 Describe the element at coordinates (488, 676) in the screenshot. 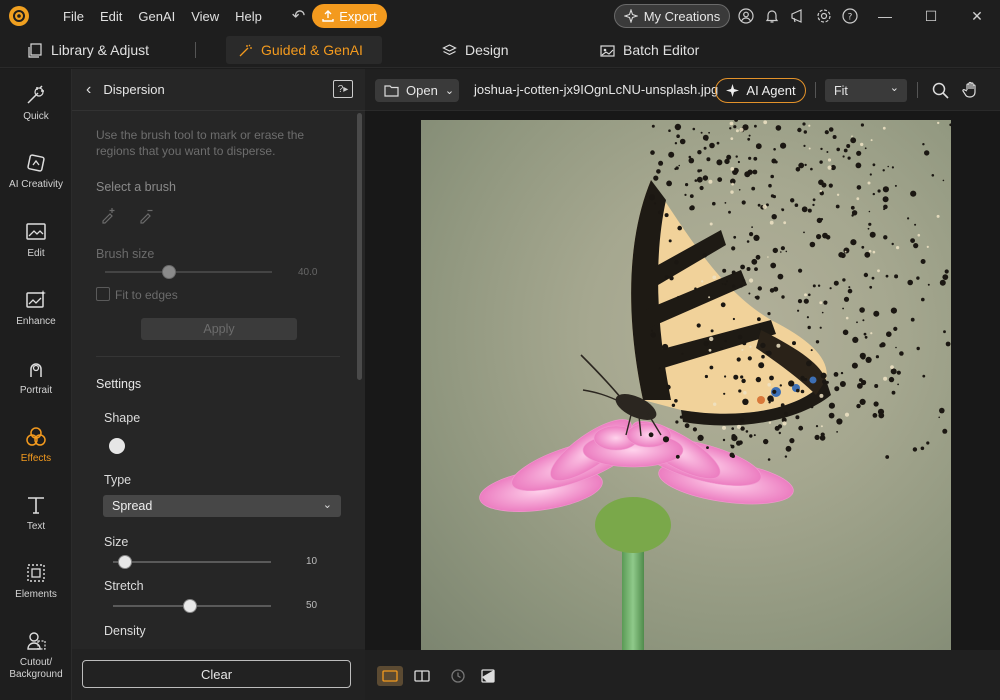

I see `before-after-icon` at that location.